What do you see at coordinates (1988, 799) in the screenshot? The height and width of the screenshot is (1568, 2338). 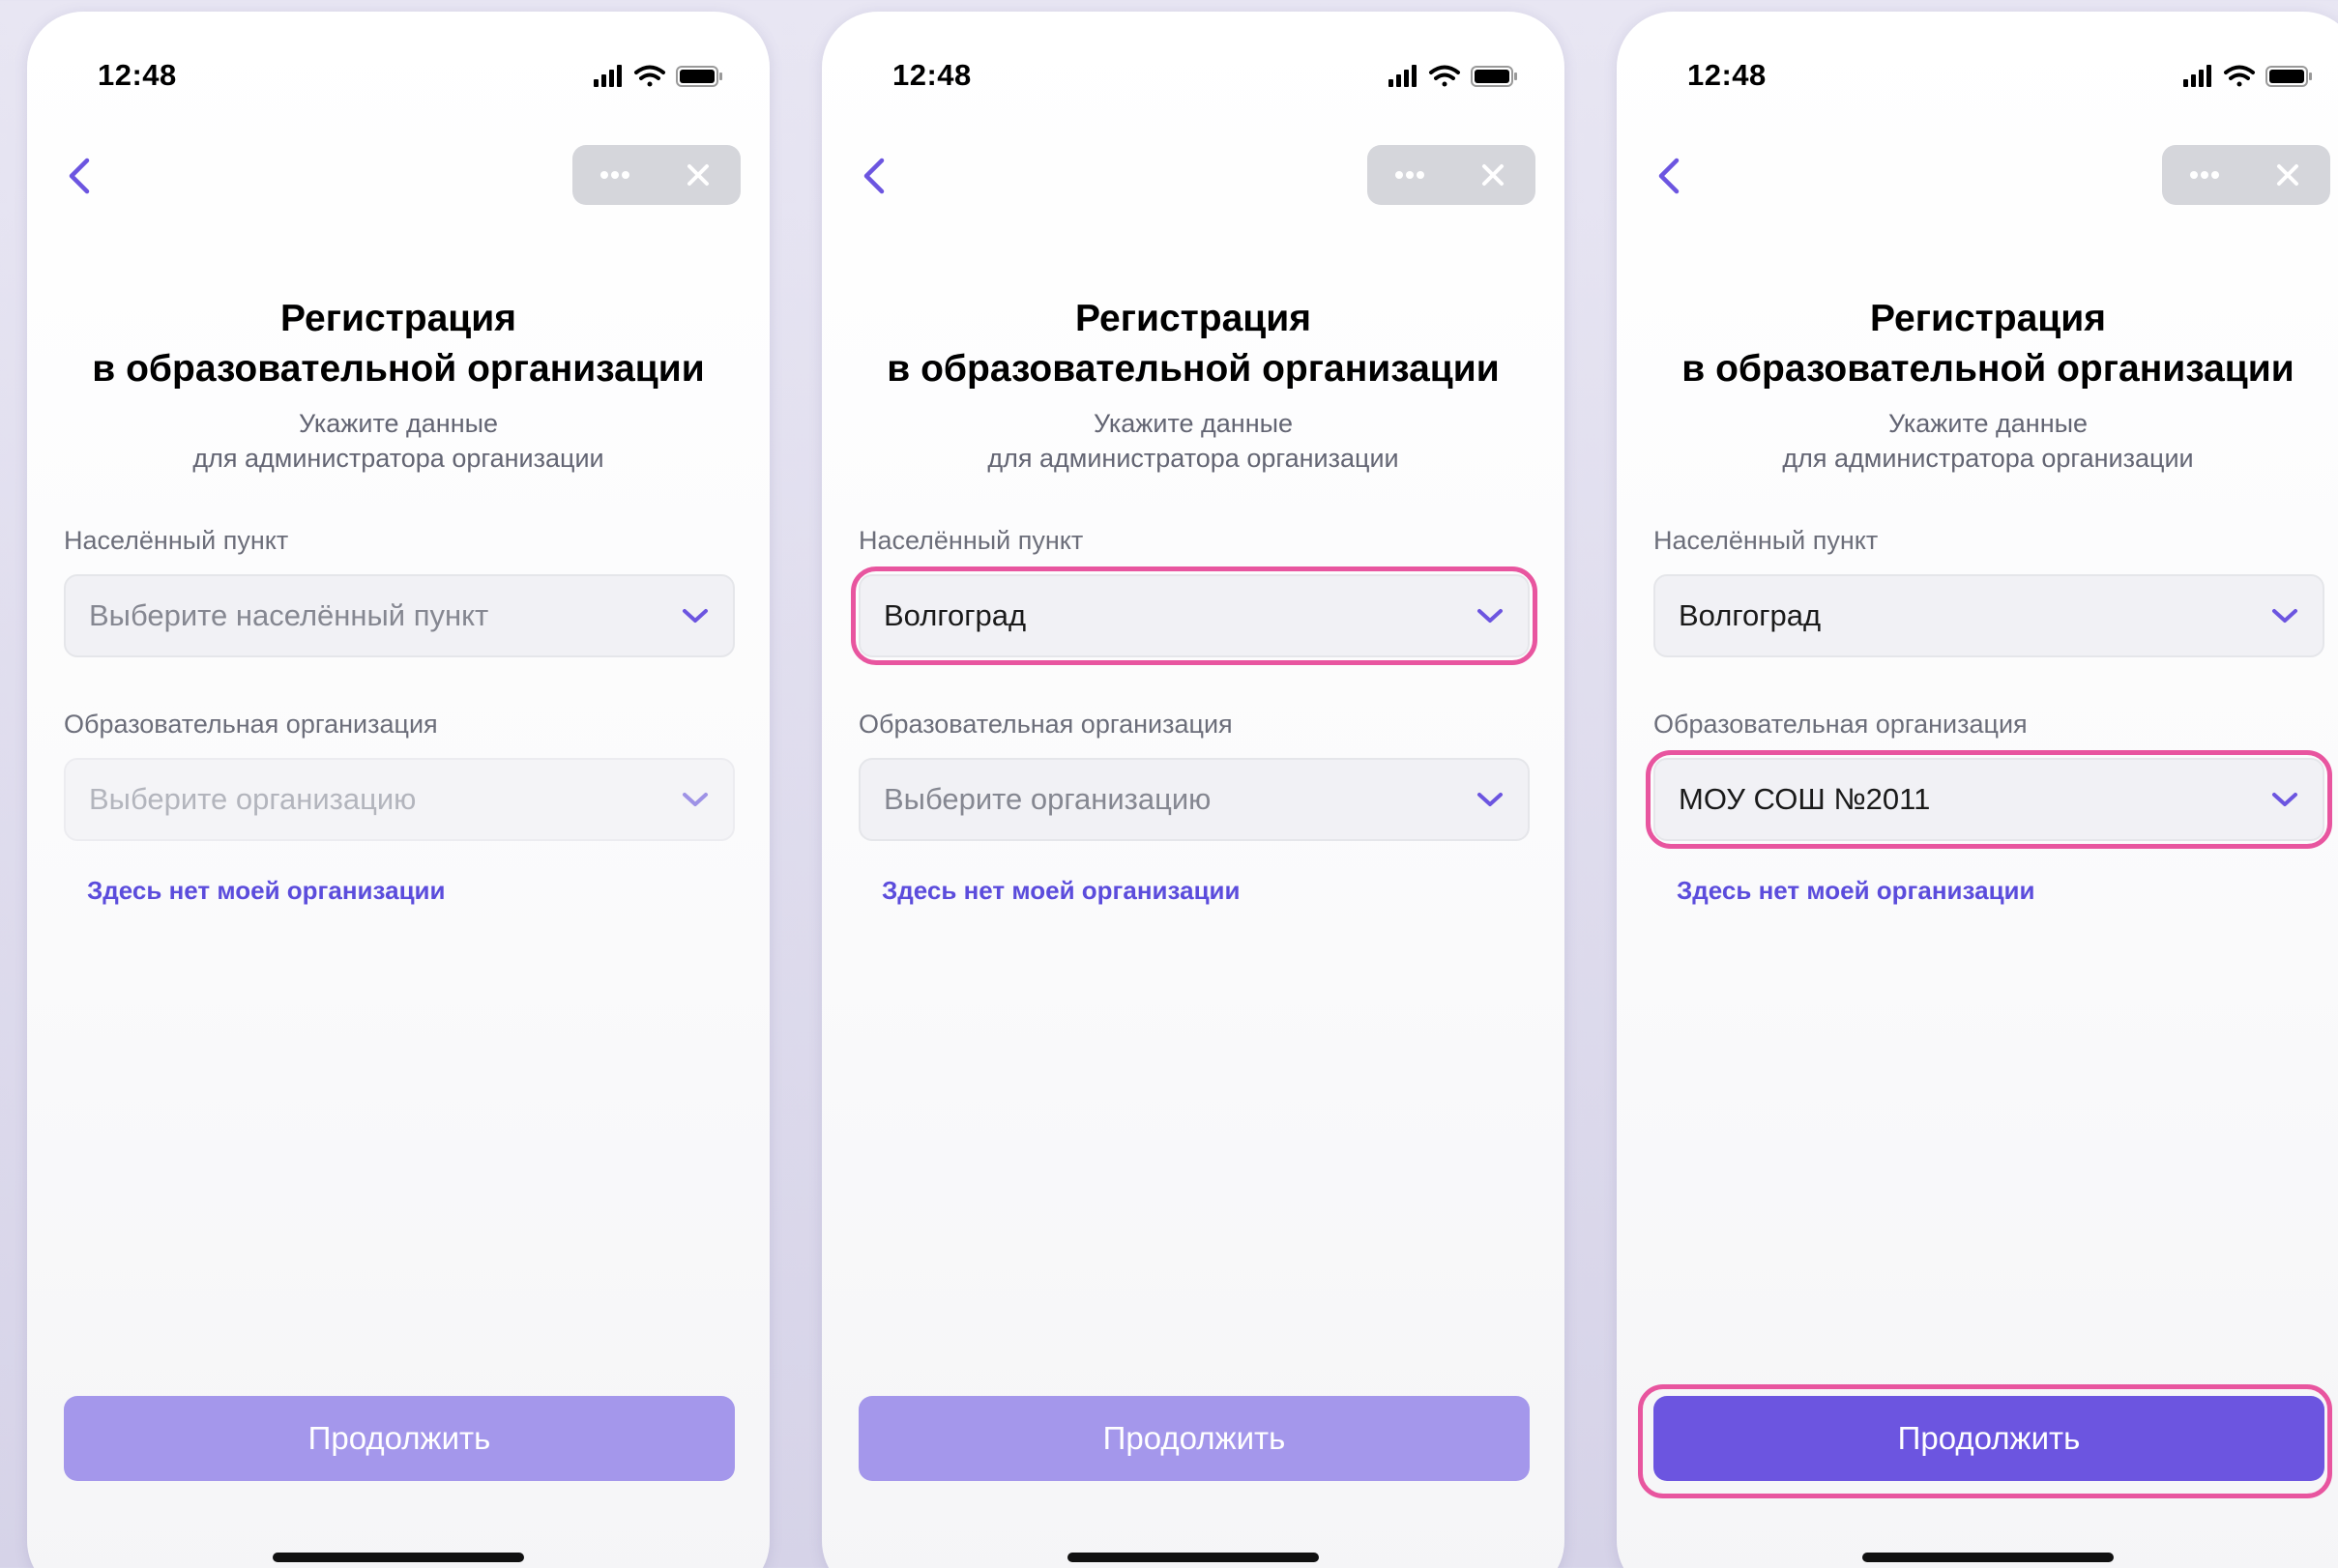 I see `org-select: МОУ СОШ №2011` at bounding box center [1988, 799].